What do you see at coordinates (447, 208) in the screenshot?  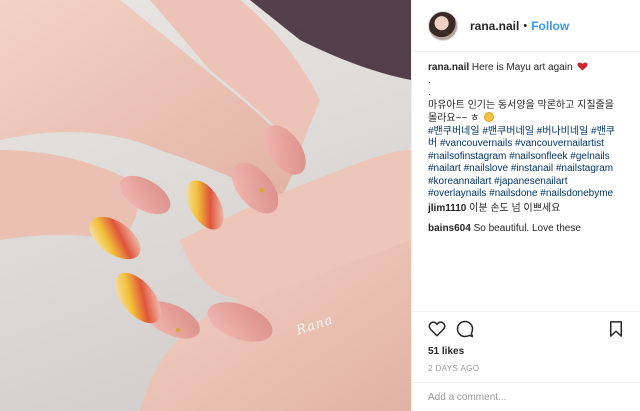 I see `comment-username: jlim1110` at bounding box center [447, 208].